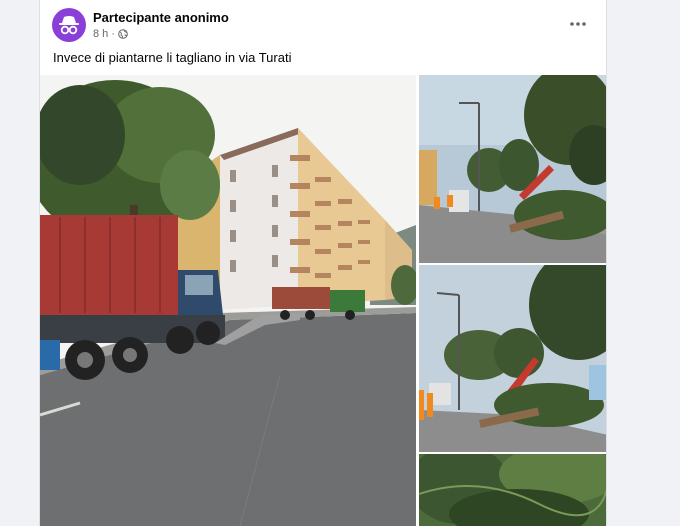  What do you see at coordinates (323, 24) in the screenshot?
I see `post-header: Partecipante anonimo 8 h ·` at bounding box center [323, 24].